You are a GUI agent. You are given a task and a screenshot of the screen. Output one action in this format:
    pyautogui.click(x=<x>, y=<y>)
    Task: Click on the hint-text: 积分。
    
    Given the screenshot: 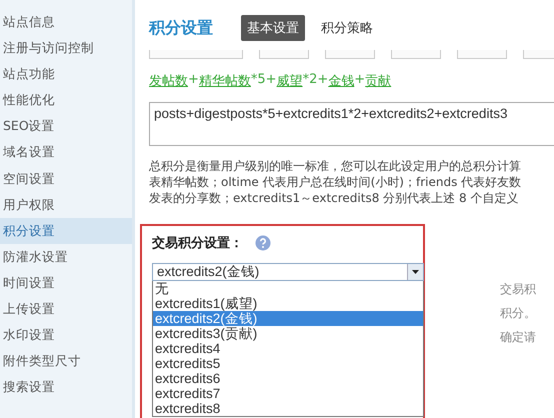 What is the action you would take?
    pyautogui.click(x=518, y=313)
    